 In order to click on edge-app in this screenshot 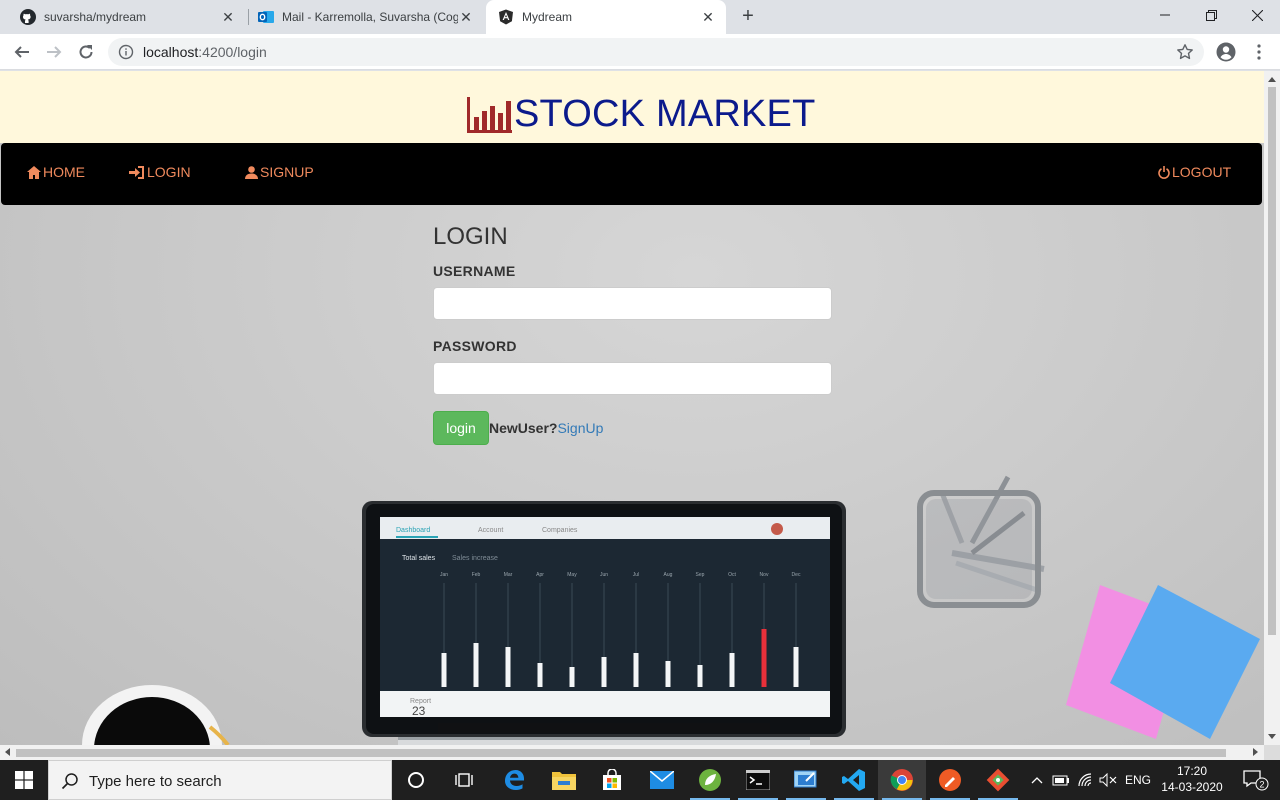, I will do `click(514, 780)`.